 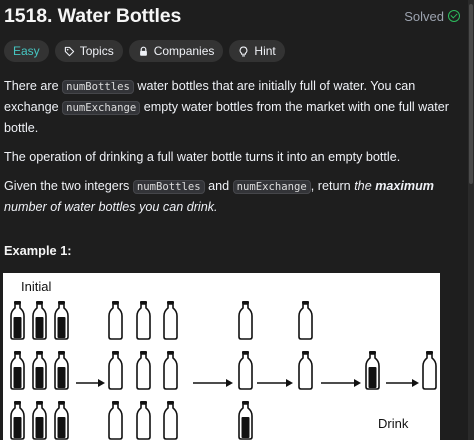 I want to click on tag-bar: Easy Topics Companies Hint, so click(x=144, y=51).